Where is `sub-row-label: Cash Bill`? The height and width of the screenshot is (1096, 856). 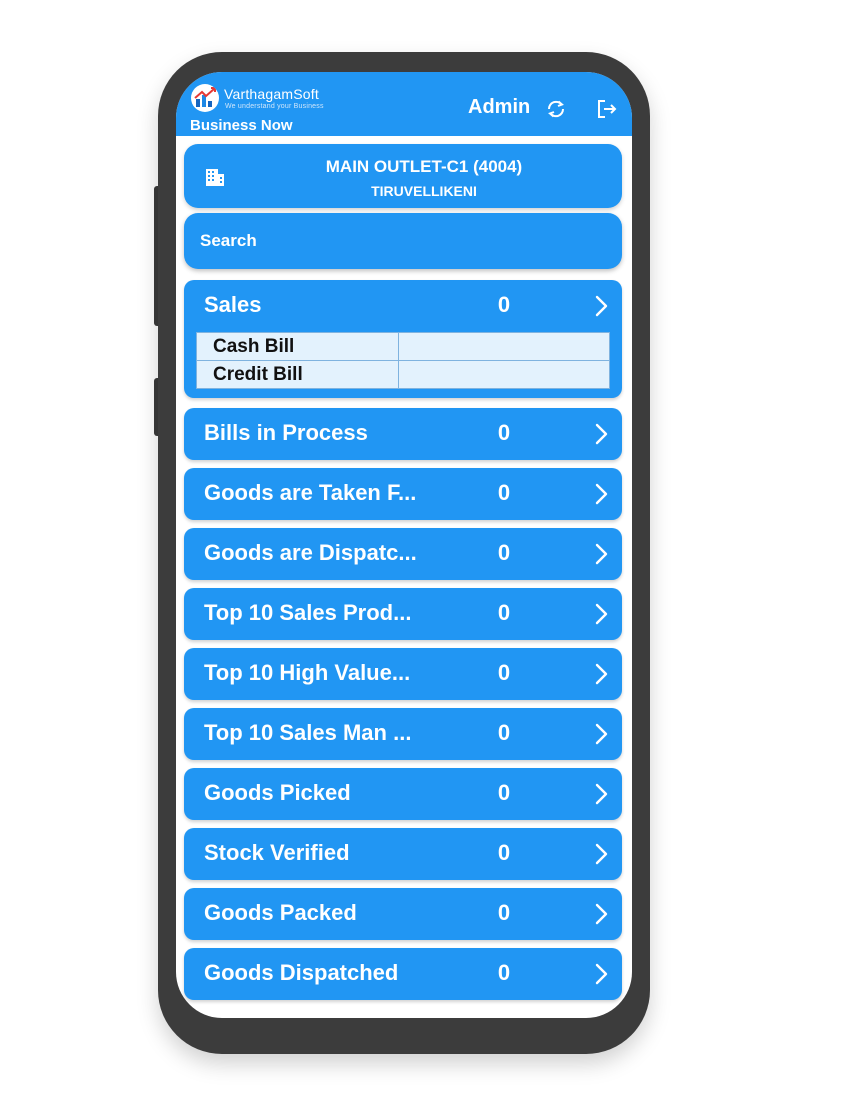
sub-row-label: Cash Bill is located at coordinates (297, 346).